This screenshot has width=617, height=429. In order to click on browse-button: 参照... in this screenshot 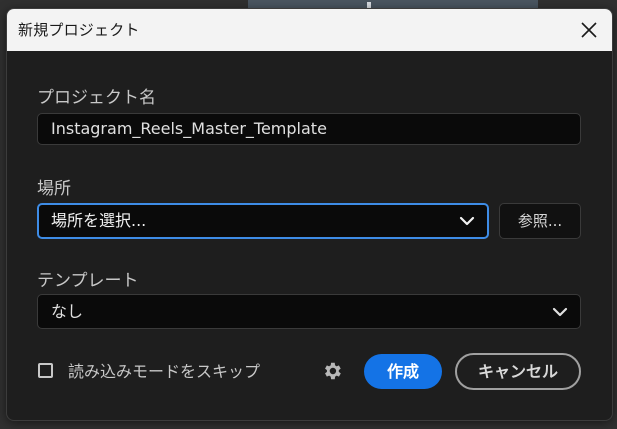, I will do `click(540, 221)`.